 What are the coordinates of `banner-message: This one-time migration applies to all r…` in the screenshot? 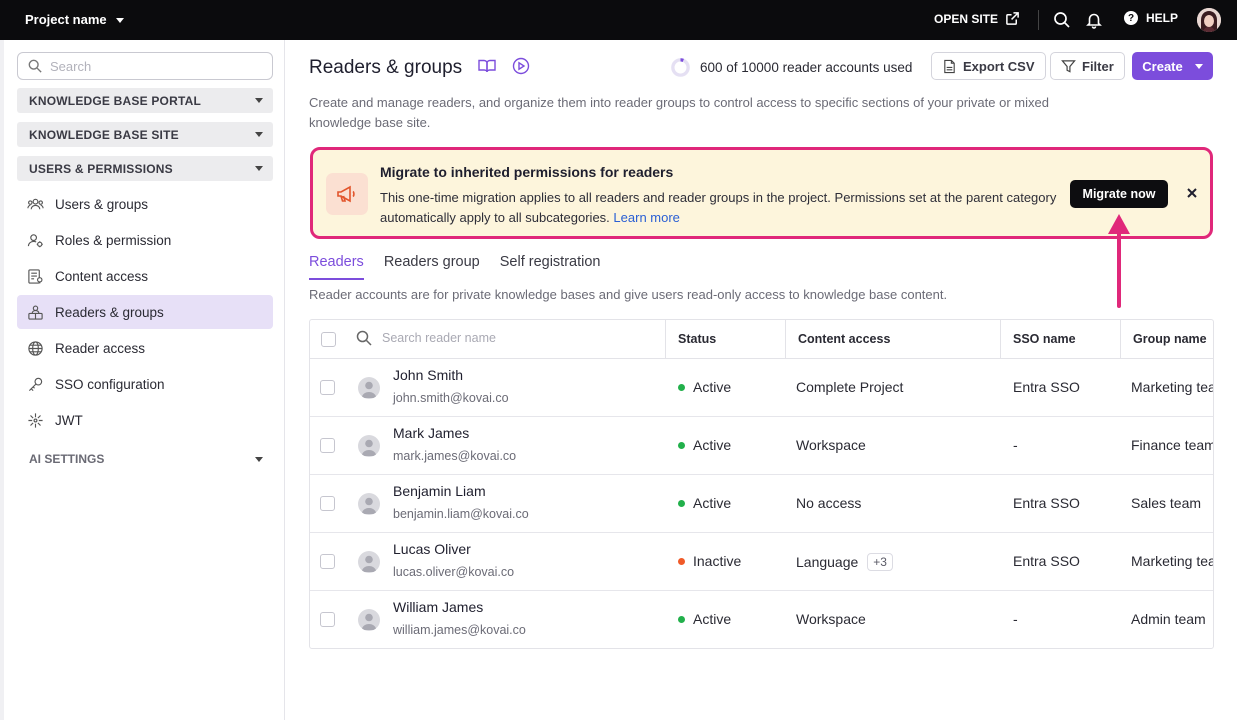 It's located at (718, 207).